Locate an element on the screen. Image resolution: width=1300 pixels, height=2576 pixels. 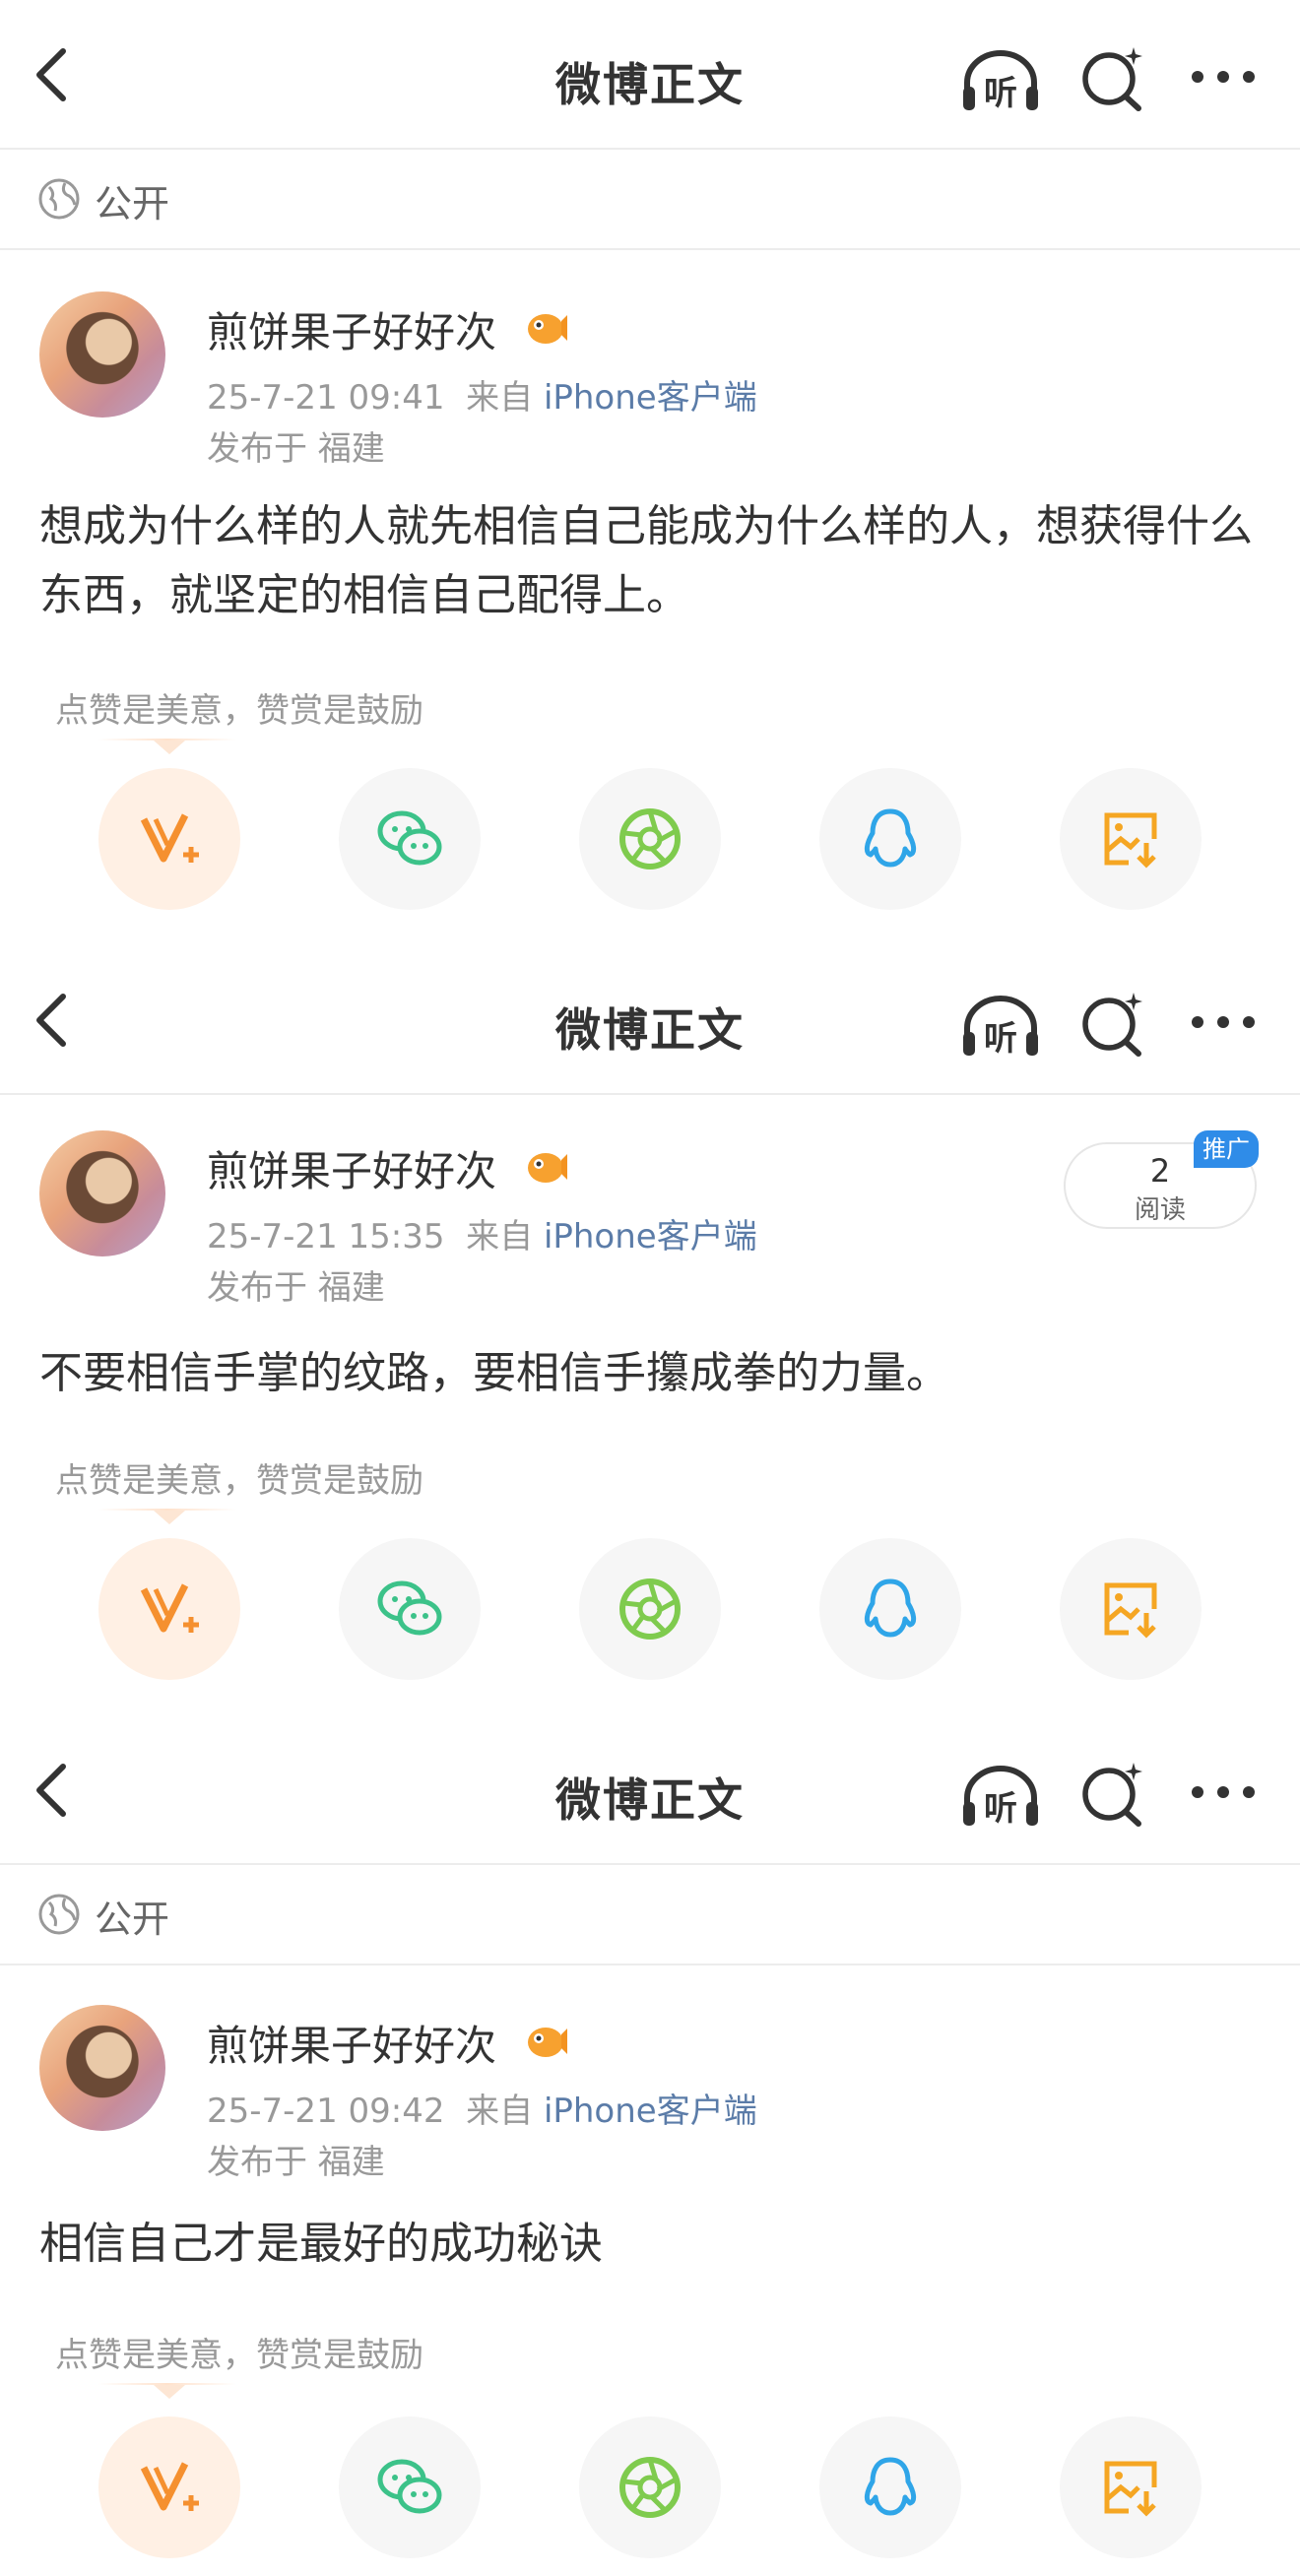
post-meta: 25-7-21 09:41 来自 iPhone客户端 is located at coordinates (482, 394).